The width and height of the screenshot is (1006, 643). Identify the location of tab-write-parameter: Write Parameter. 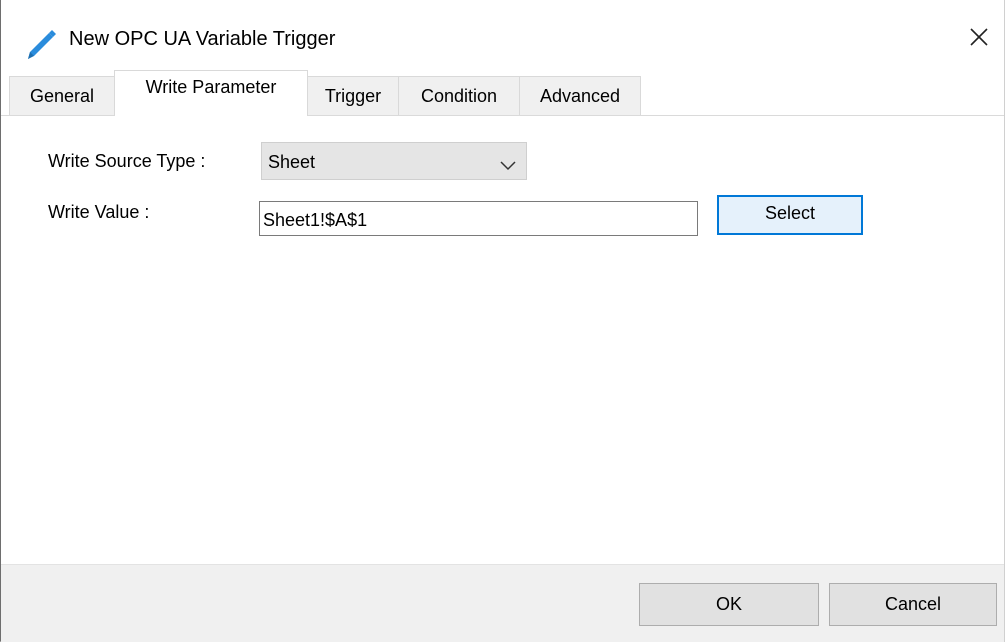
(211, 93).